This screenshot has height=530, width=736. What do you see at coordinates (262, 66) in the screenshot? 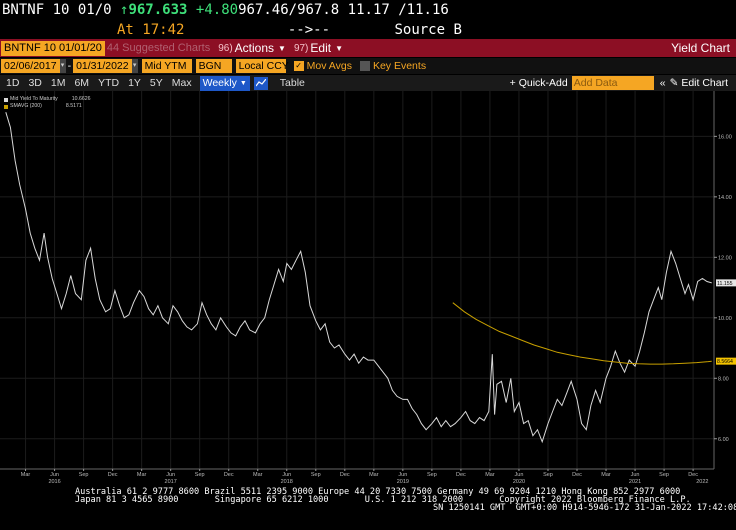
I see `currency-field: Local CCY` at bounding box center [262, 66].